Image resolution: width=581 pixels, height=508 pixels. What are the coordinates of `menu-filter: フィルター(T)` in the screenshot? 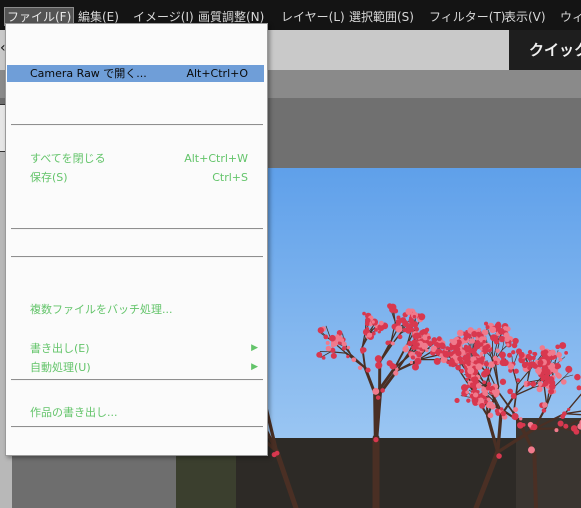 It's located at (467, 16).